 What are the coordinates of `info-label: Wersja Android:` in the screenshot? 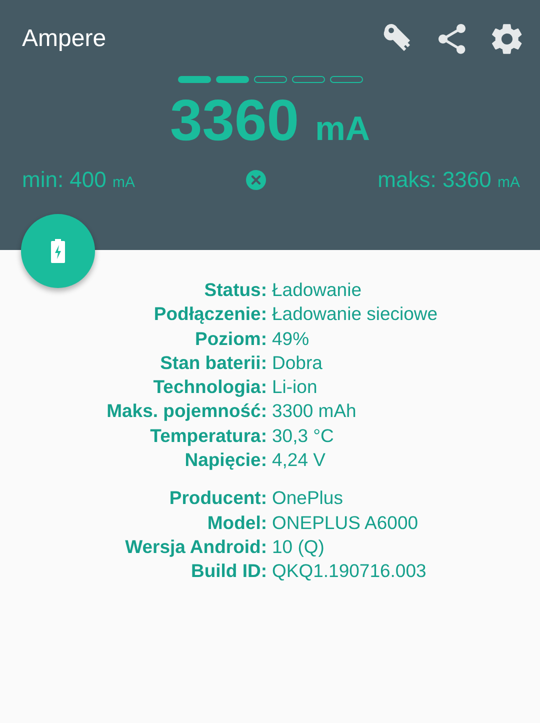 It's located at (195, 546).